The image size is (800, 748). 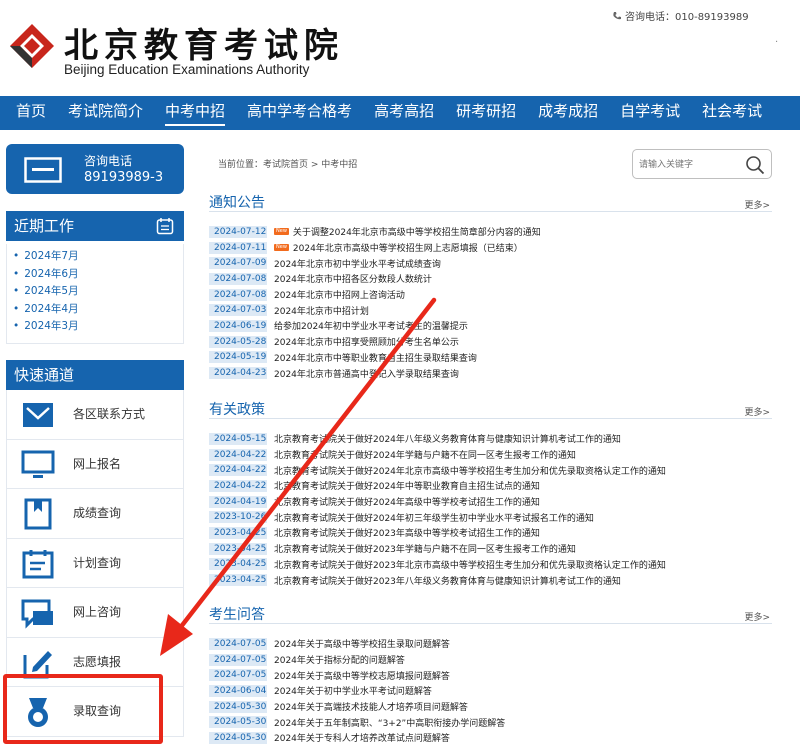 What do you see at coordinates (371, 325) in the screenshot?
I see `news-title: 给参加2024年初中学业水平考试考生的温馨提示` at bounding box center [371, 325].